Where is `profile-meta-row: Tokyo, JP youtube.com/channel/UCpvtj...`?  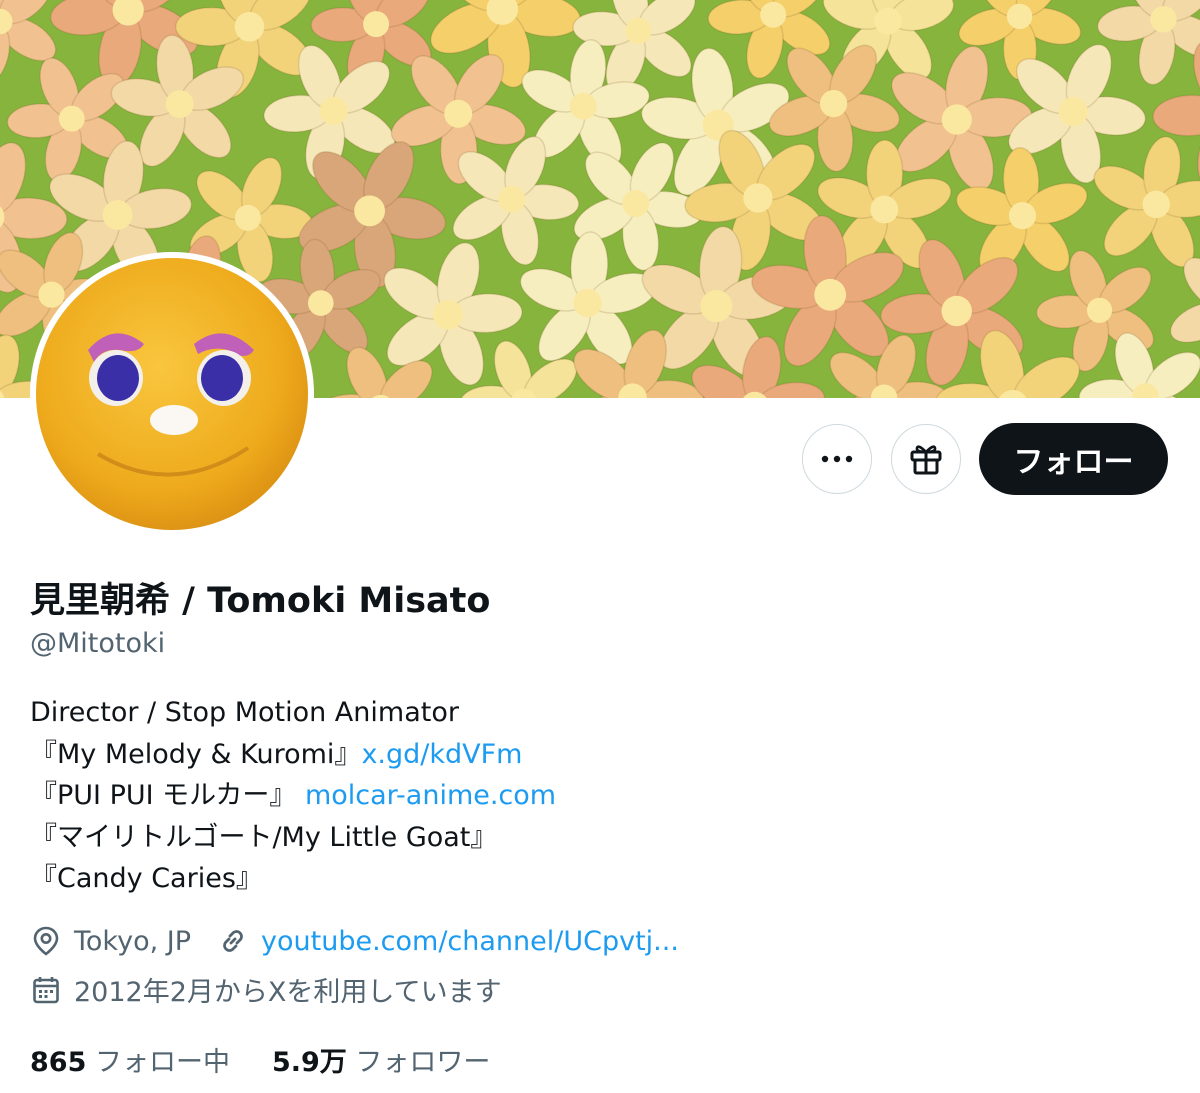 profile-meta-row: Tokyo, JP youtube.com/channel/UCpvtj... is located at coordinates (354, 941).